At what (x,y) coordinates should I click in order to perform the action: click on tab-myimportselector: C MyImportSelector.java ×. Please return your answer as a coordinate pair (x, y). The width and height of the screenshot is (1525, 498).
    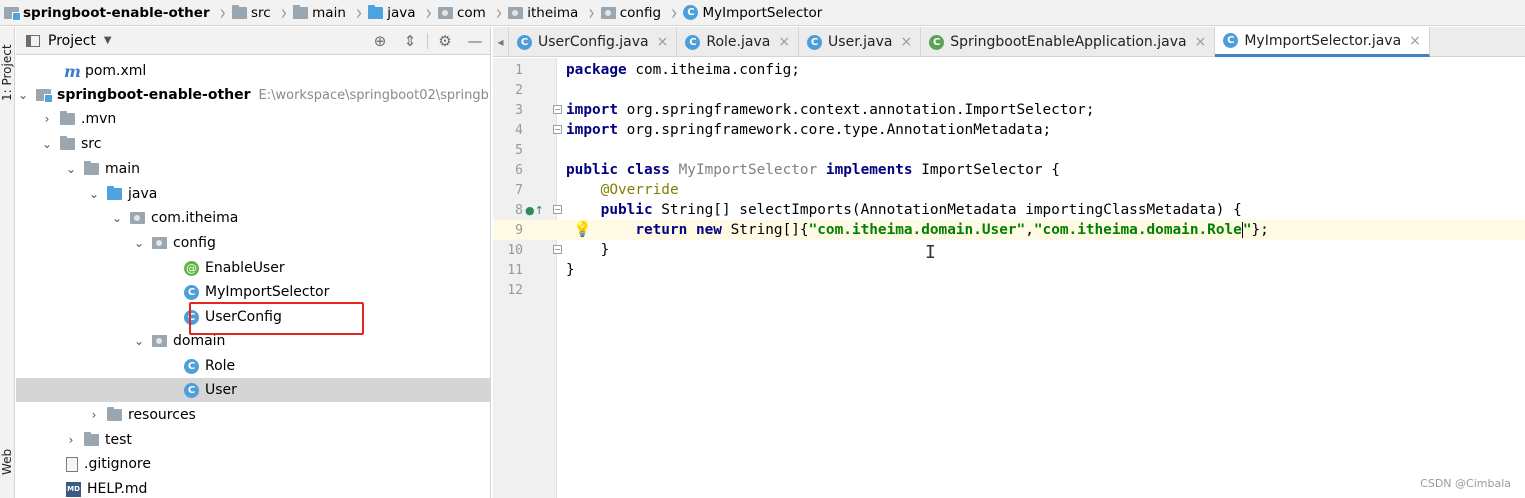
    Looking at the image, I should click on (1322, 42).